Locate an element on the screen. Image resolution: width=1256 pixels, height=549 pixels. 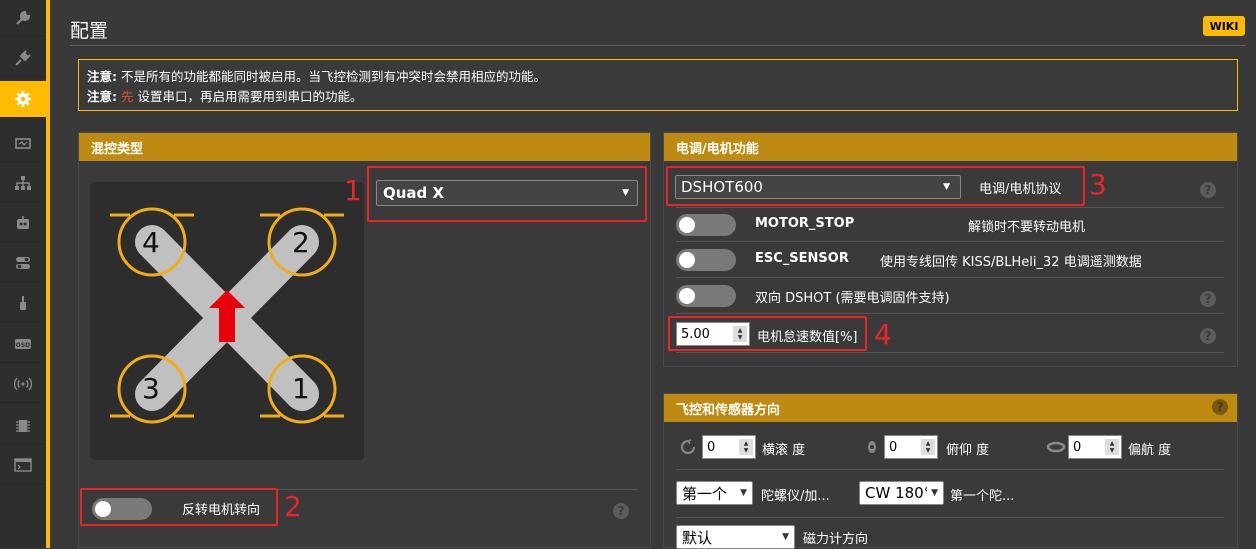
roll-label: 横滚 度 is located at coordinates (784, 450).